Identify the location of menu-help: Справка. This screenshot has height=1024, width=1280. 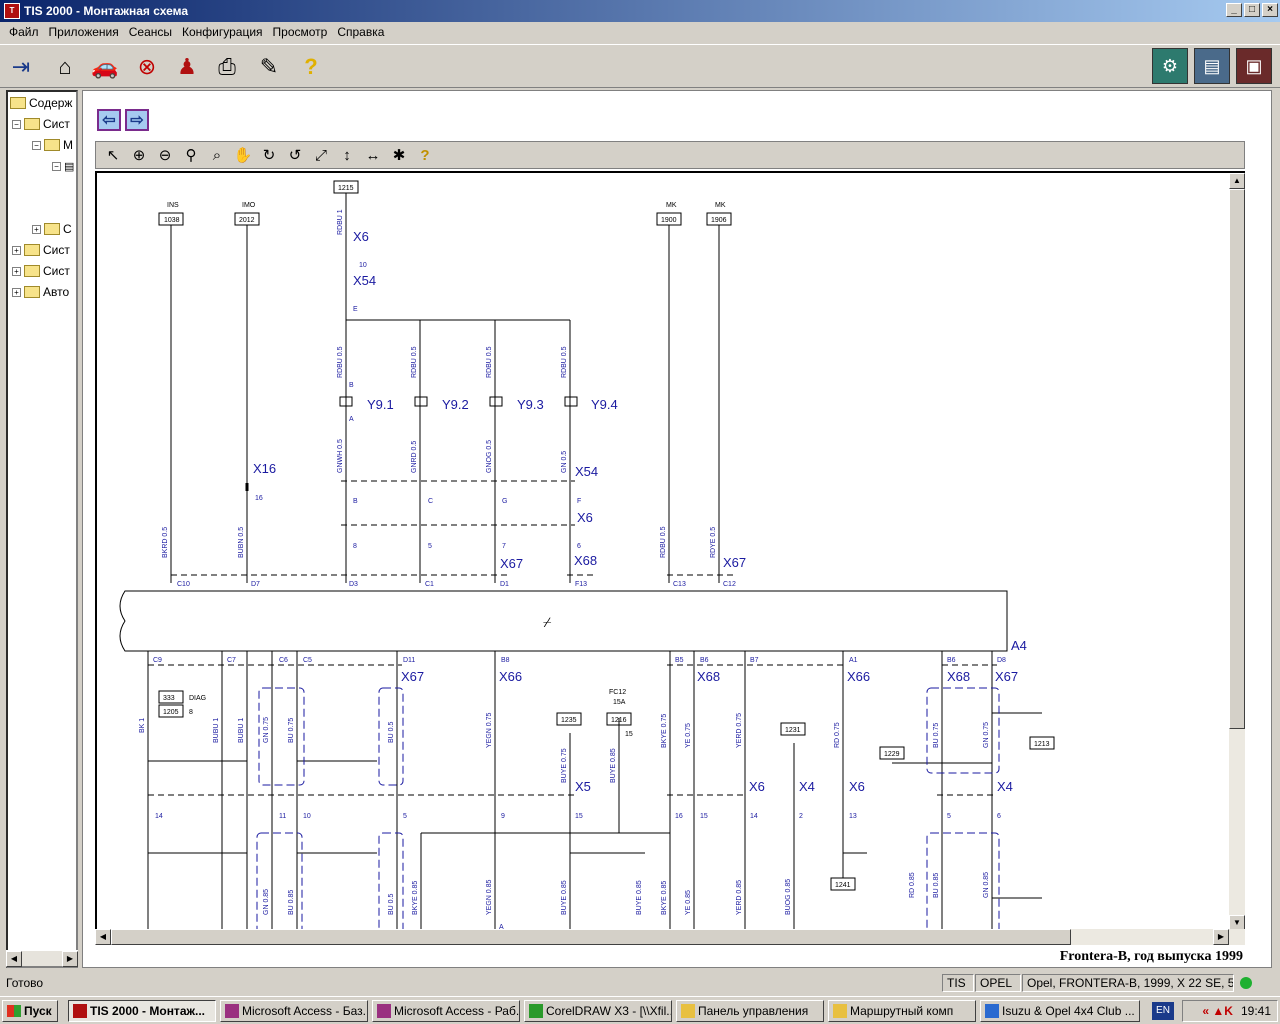
(360, 32).